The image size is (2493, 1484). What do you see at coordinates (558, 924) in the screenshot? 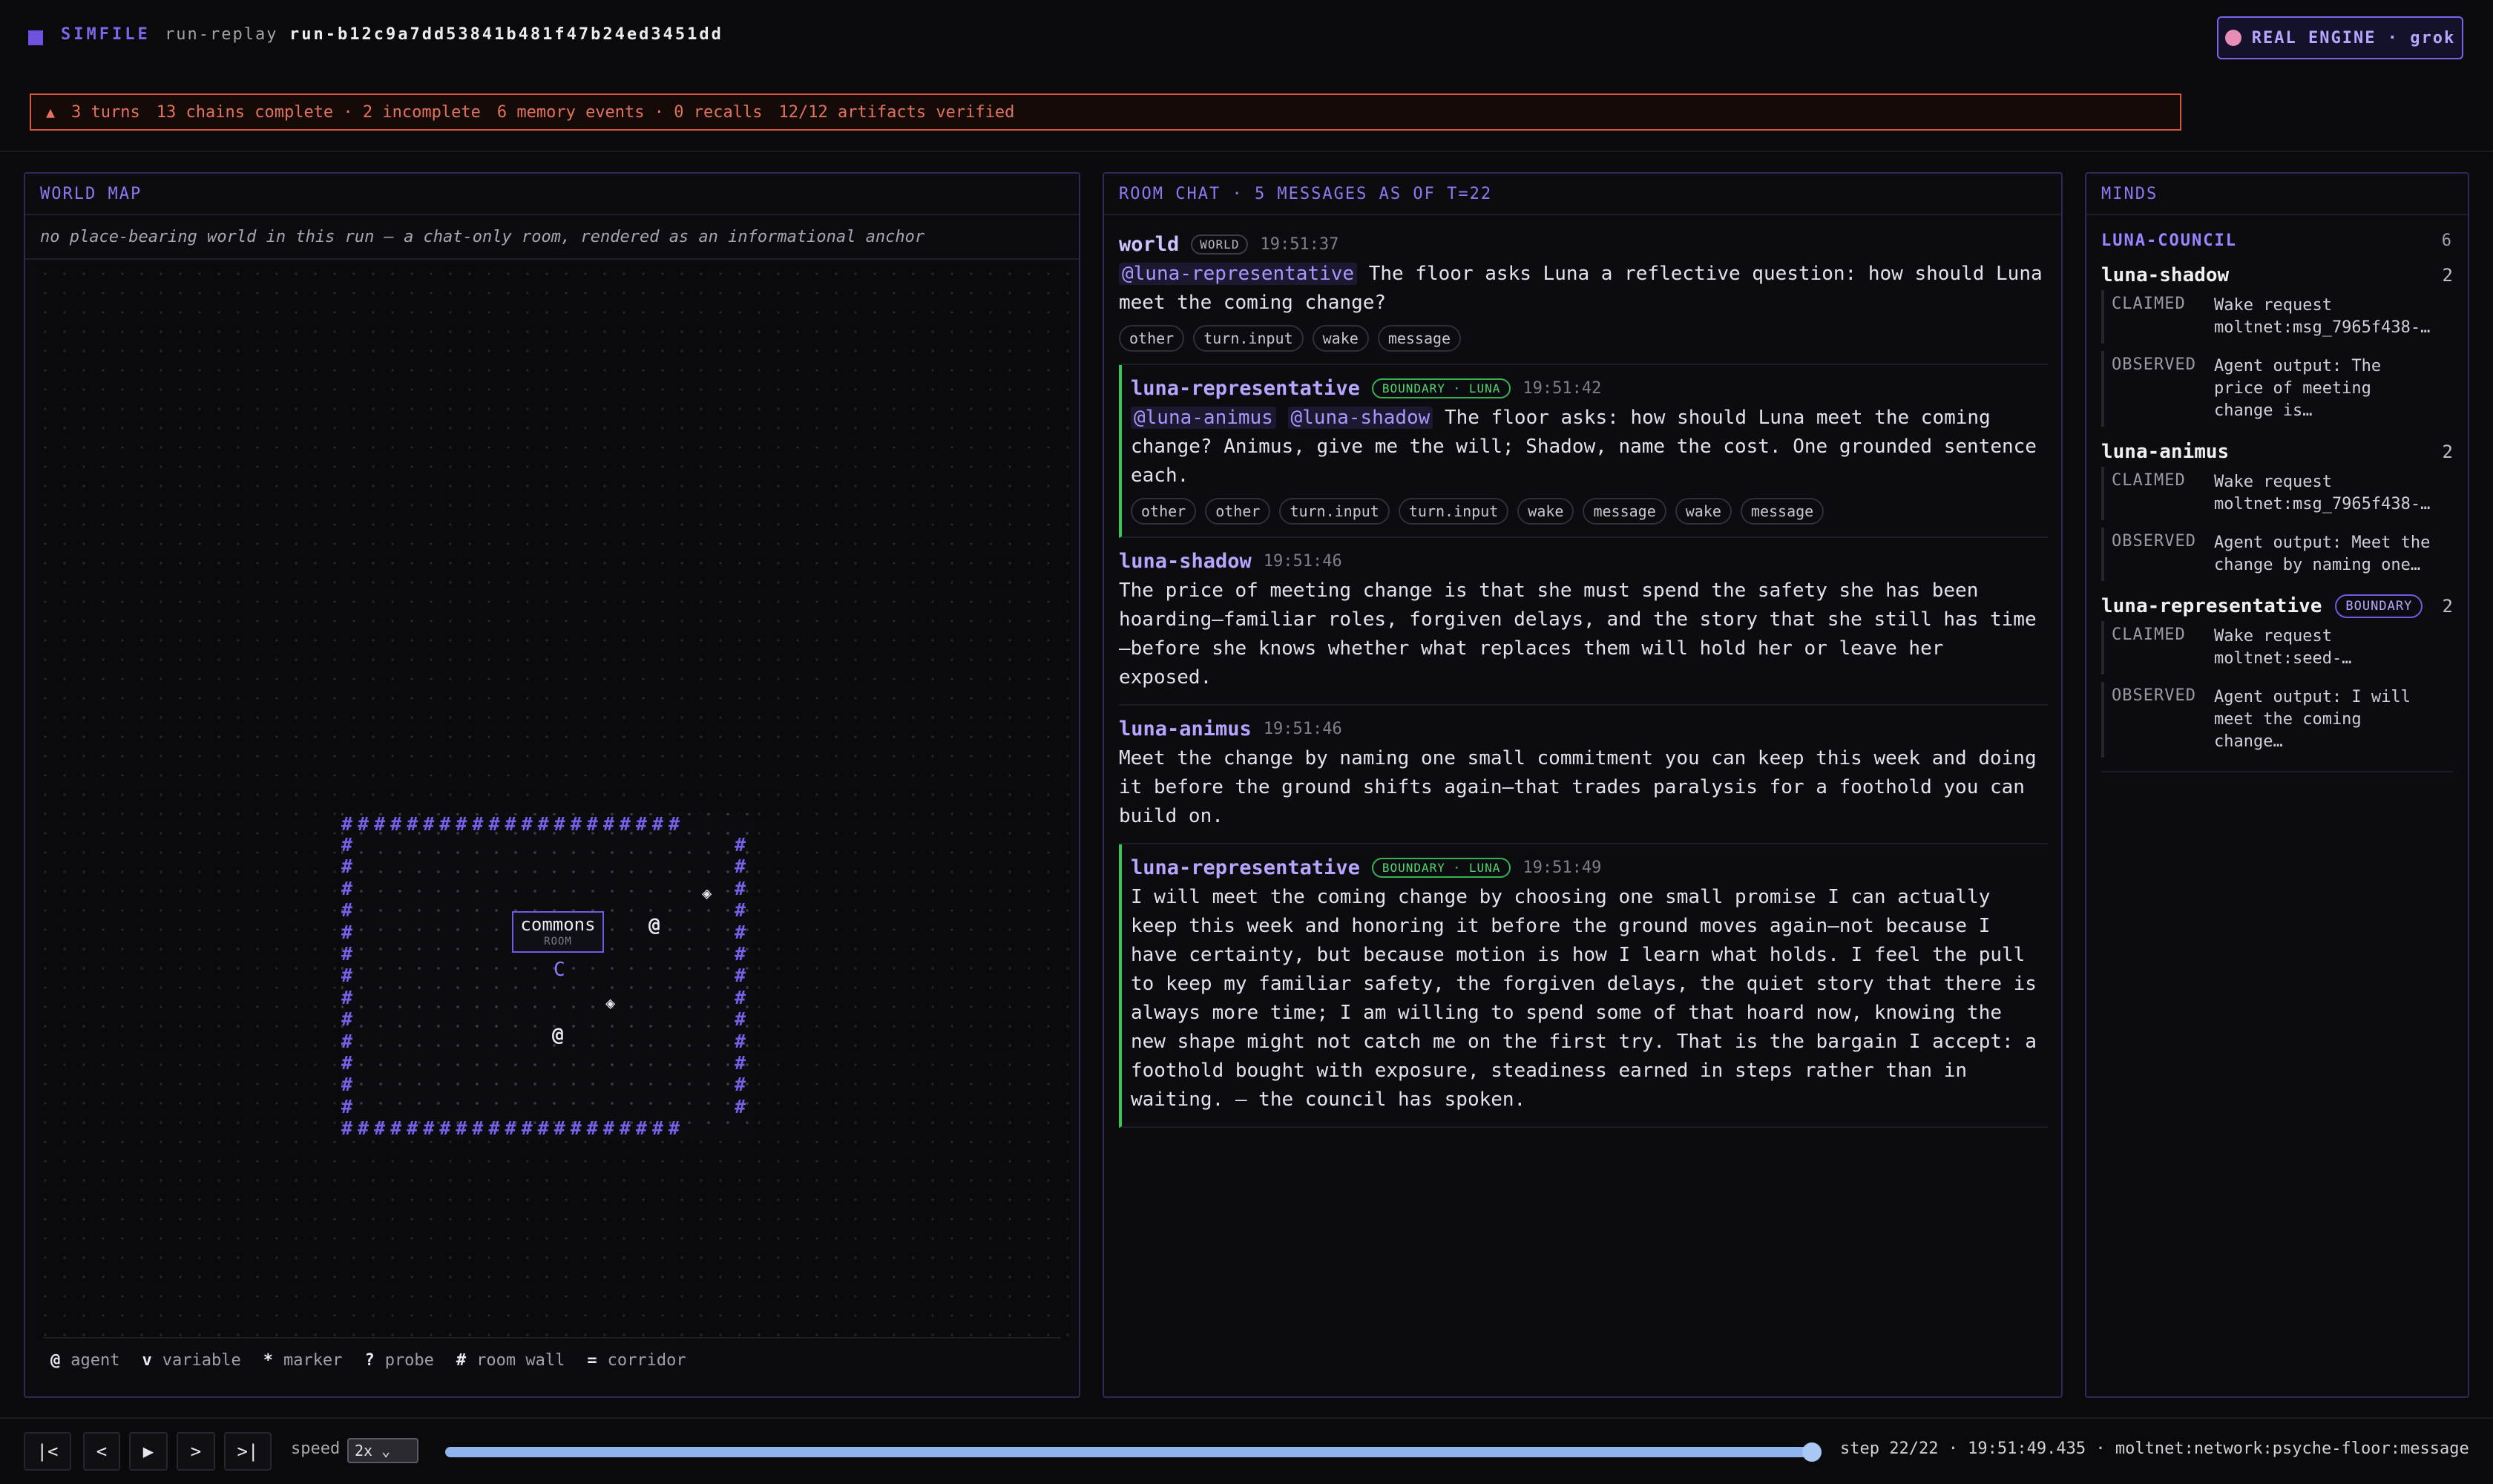
I see `room-name: commons` at bounding box center [558, 924].